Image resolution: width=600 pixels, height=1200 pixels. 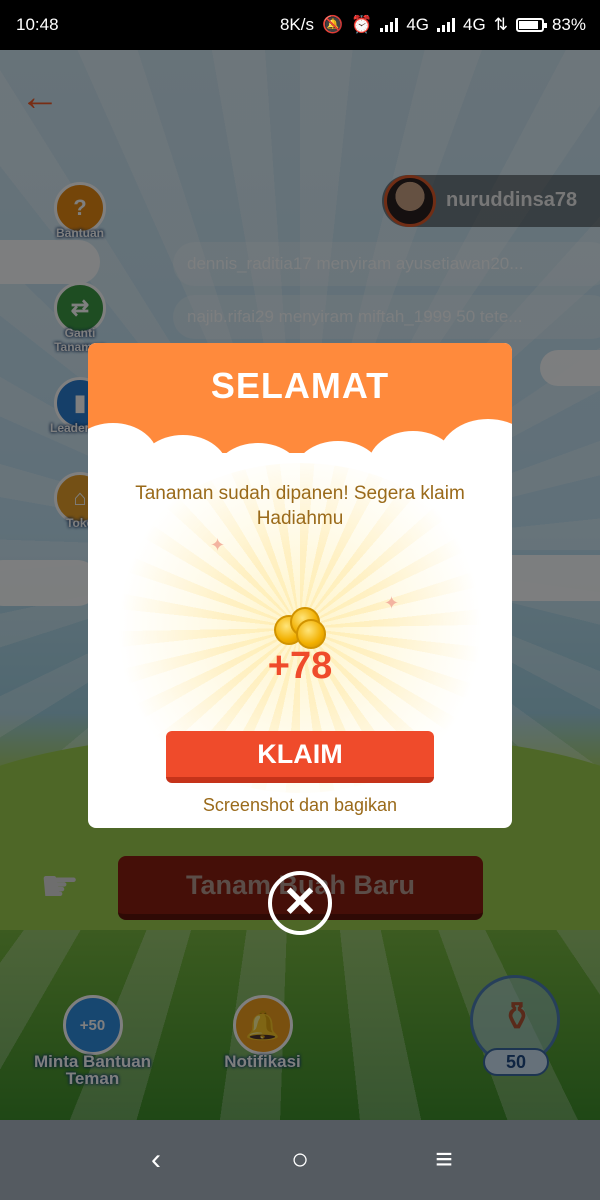 What do you see at coordinates (301, 627) in the screenshot?
I see `coins-icon` at bounding box center [301, 627].